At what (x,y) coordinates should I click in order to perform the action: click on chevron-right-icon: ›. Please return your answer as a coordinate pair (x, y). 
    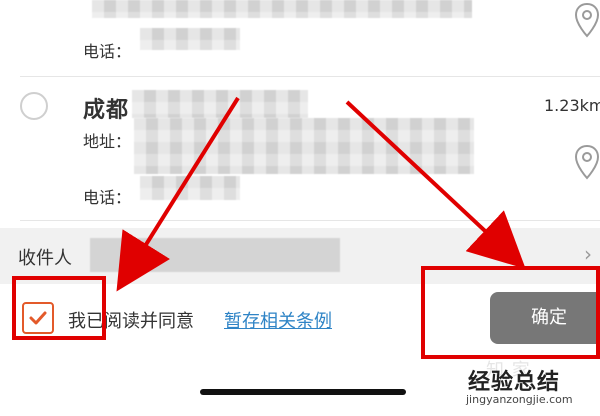
    Looking at the image, I should click on (588, 254).